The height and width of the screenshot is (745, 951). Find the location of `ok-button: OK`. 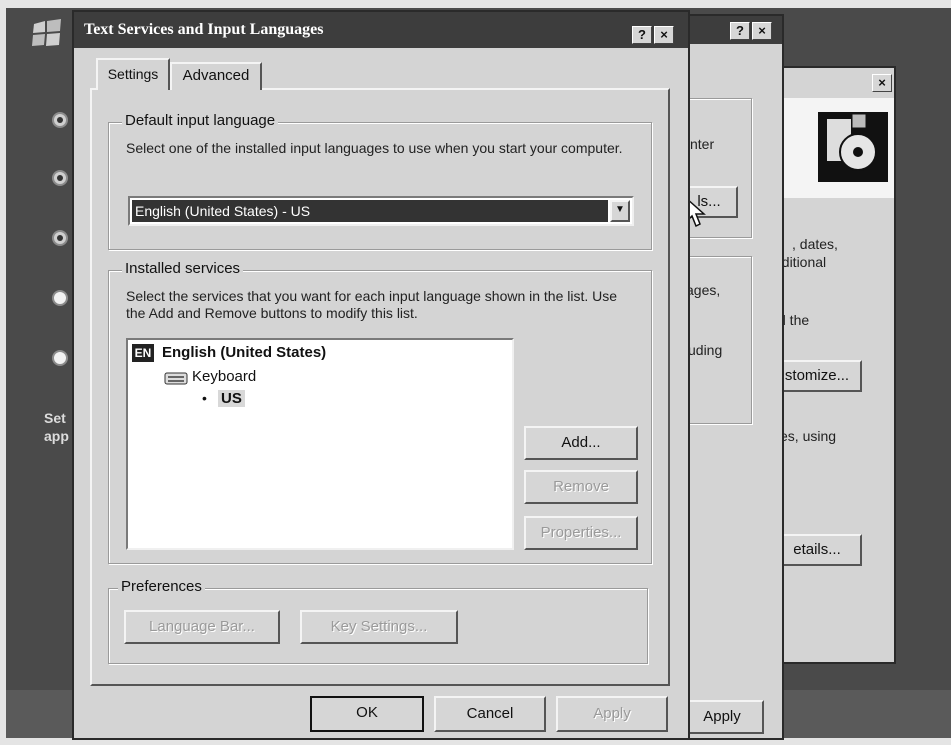

ok-button: OK is located at coordinates (367, 714).